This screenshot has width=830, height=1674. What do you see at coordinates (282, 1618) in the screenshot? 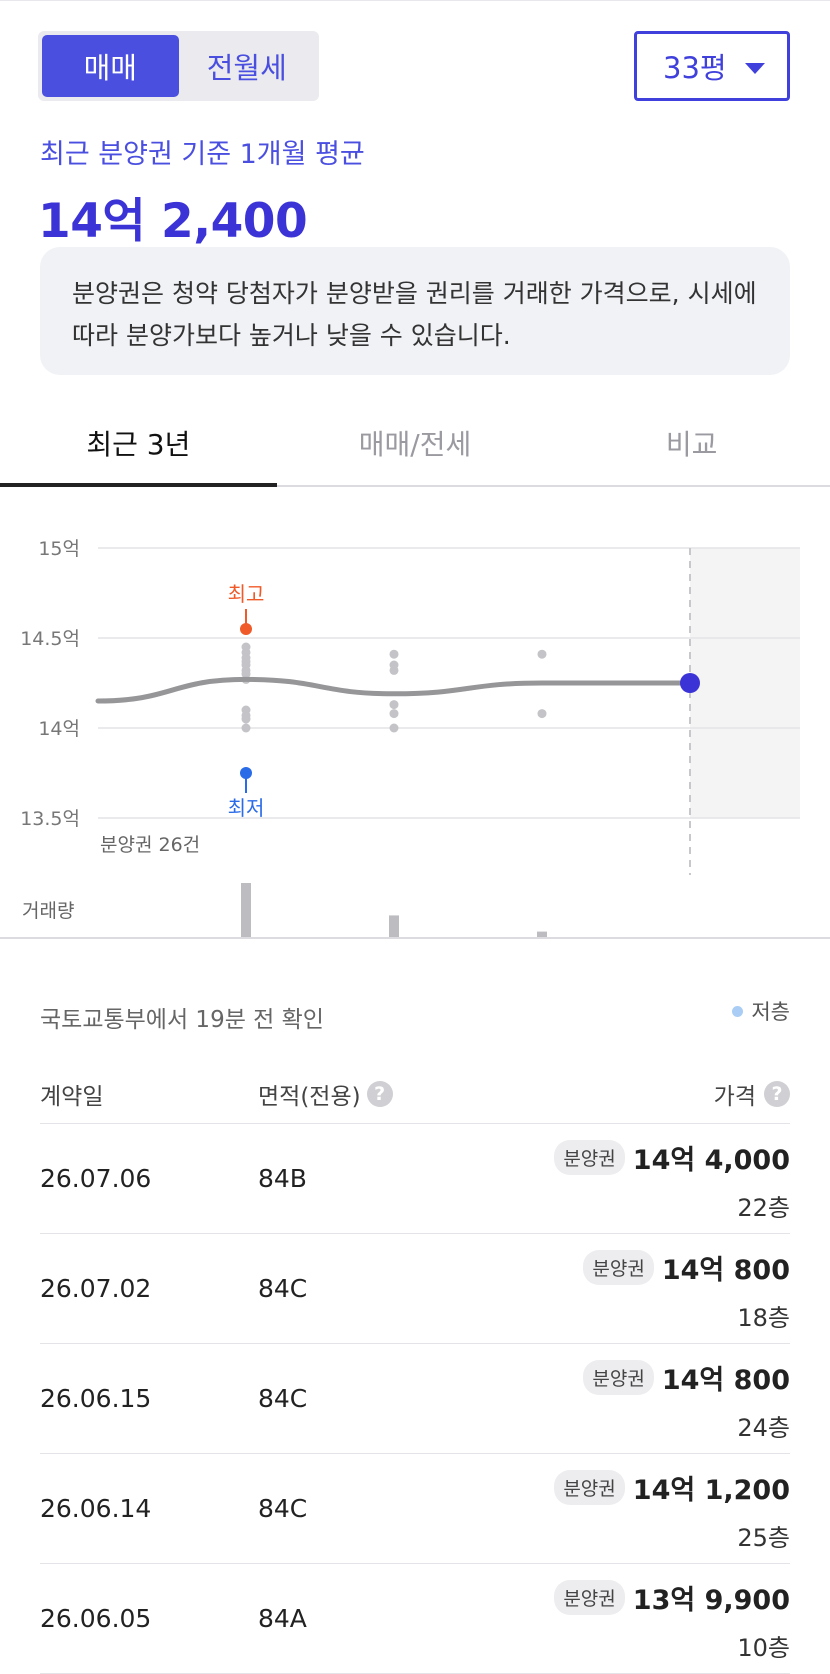
I see `row-area: 84A` at bounding box center [282, 1618].